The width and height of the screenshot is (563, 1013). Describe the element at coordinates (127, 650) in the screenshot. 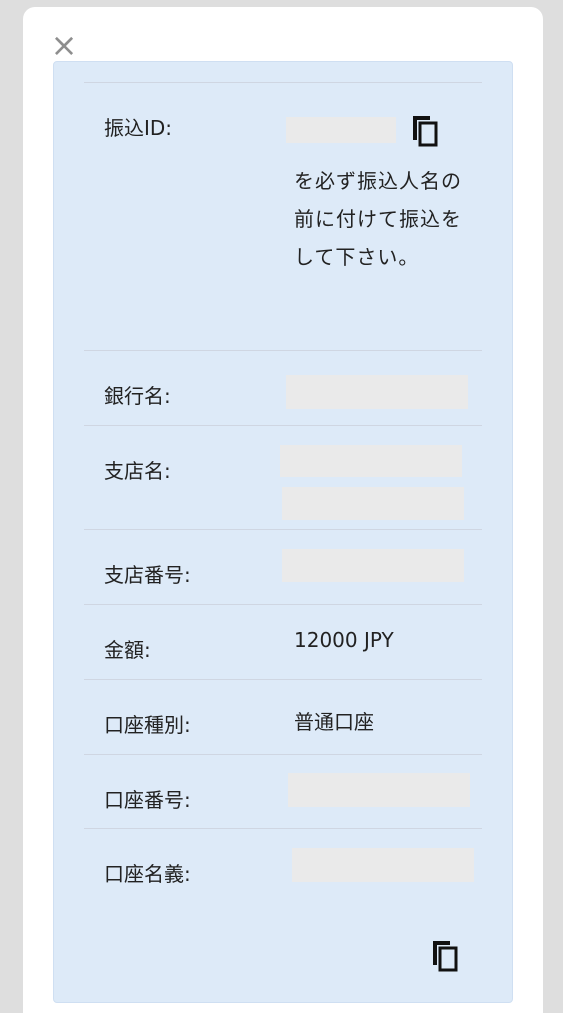

I see `amount-label: 金額:` at that location.